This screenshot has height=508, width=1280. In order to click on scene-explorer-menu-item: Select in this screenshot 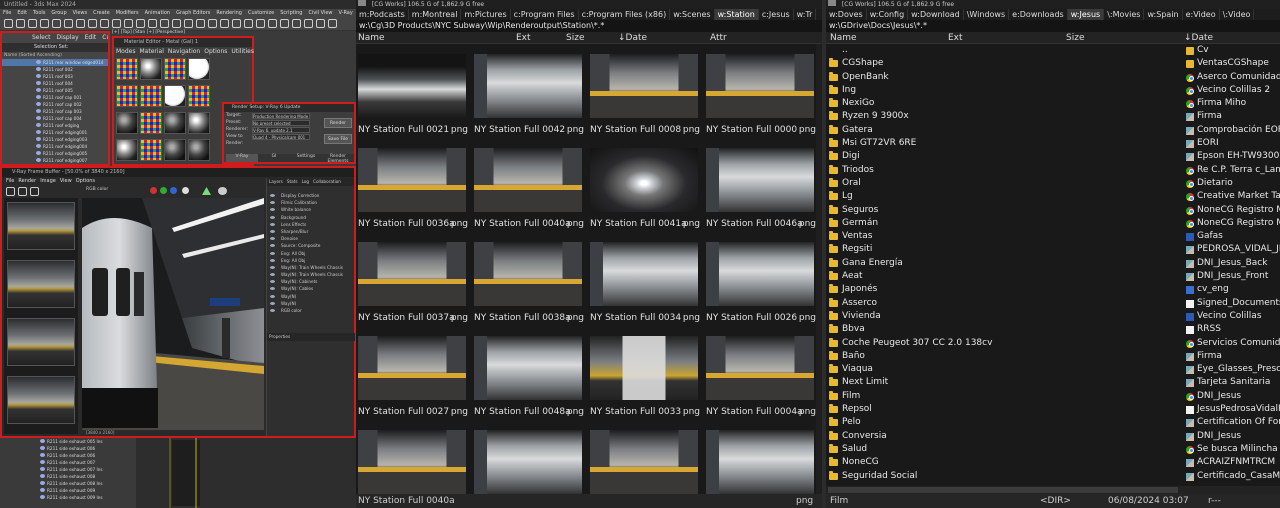, I will do `click(41, 37)`.